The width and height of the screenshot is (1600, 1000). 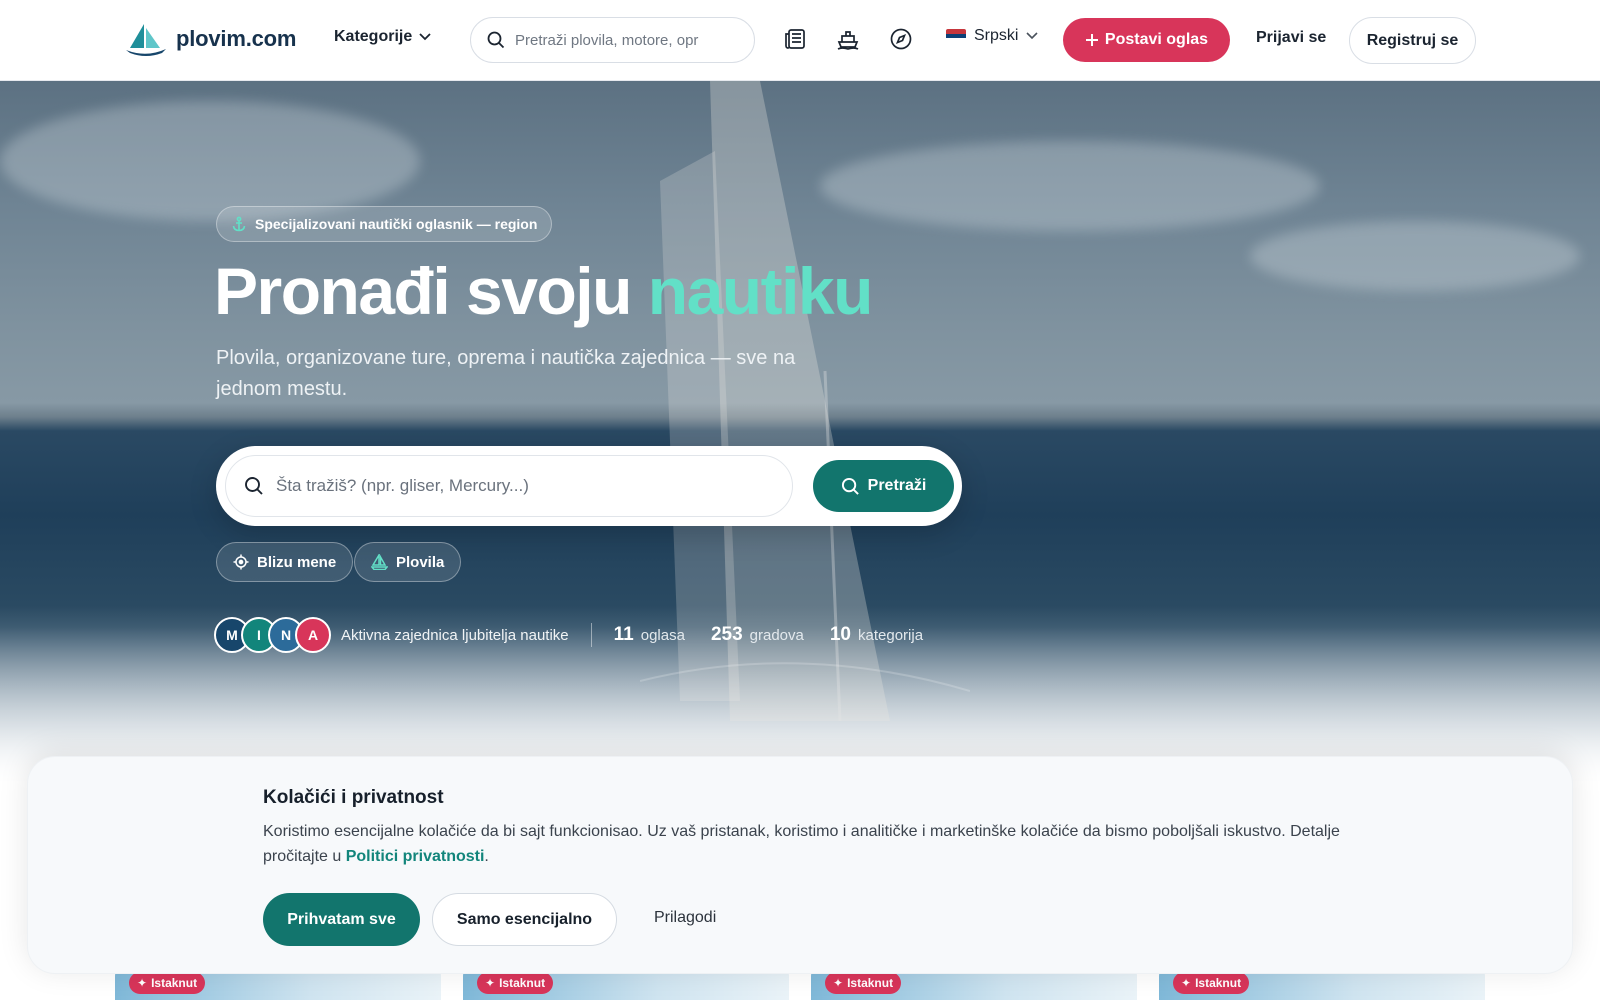 I want to click on hero-search-button: Pretraži, so click(x=883, y=486).